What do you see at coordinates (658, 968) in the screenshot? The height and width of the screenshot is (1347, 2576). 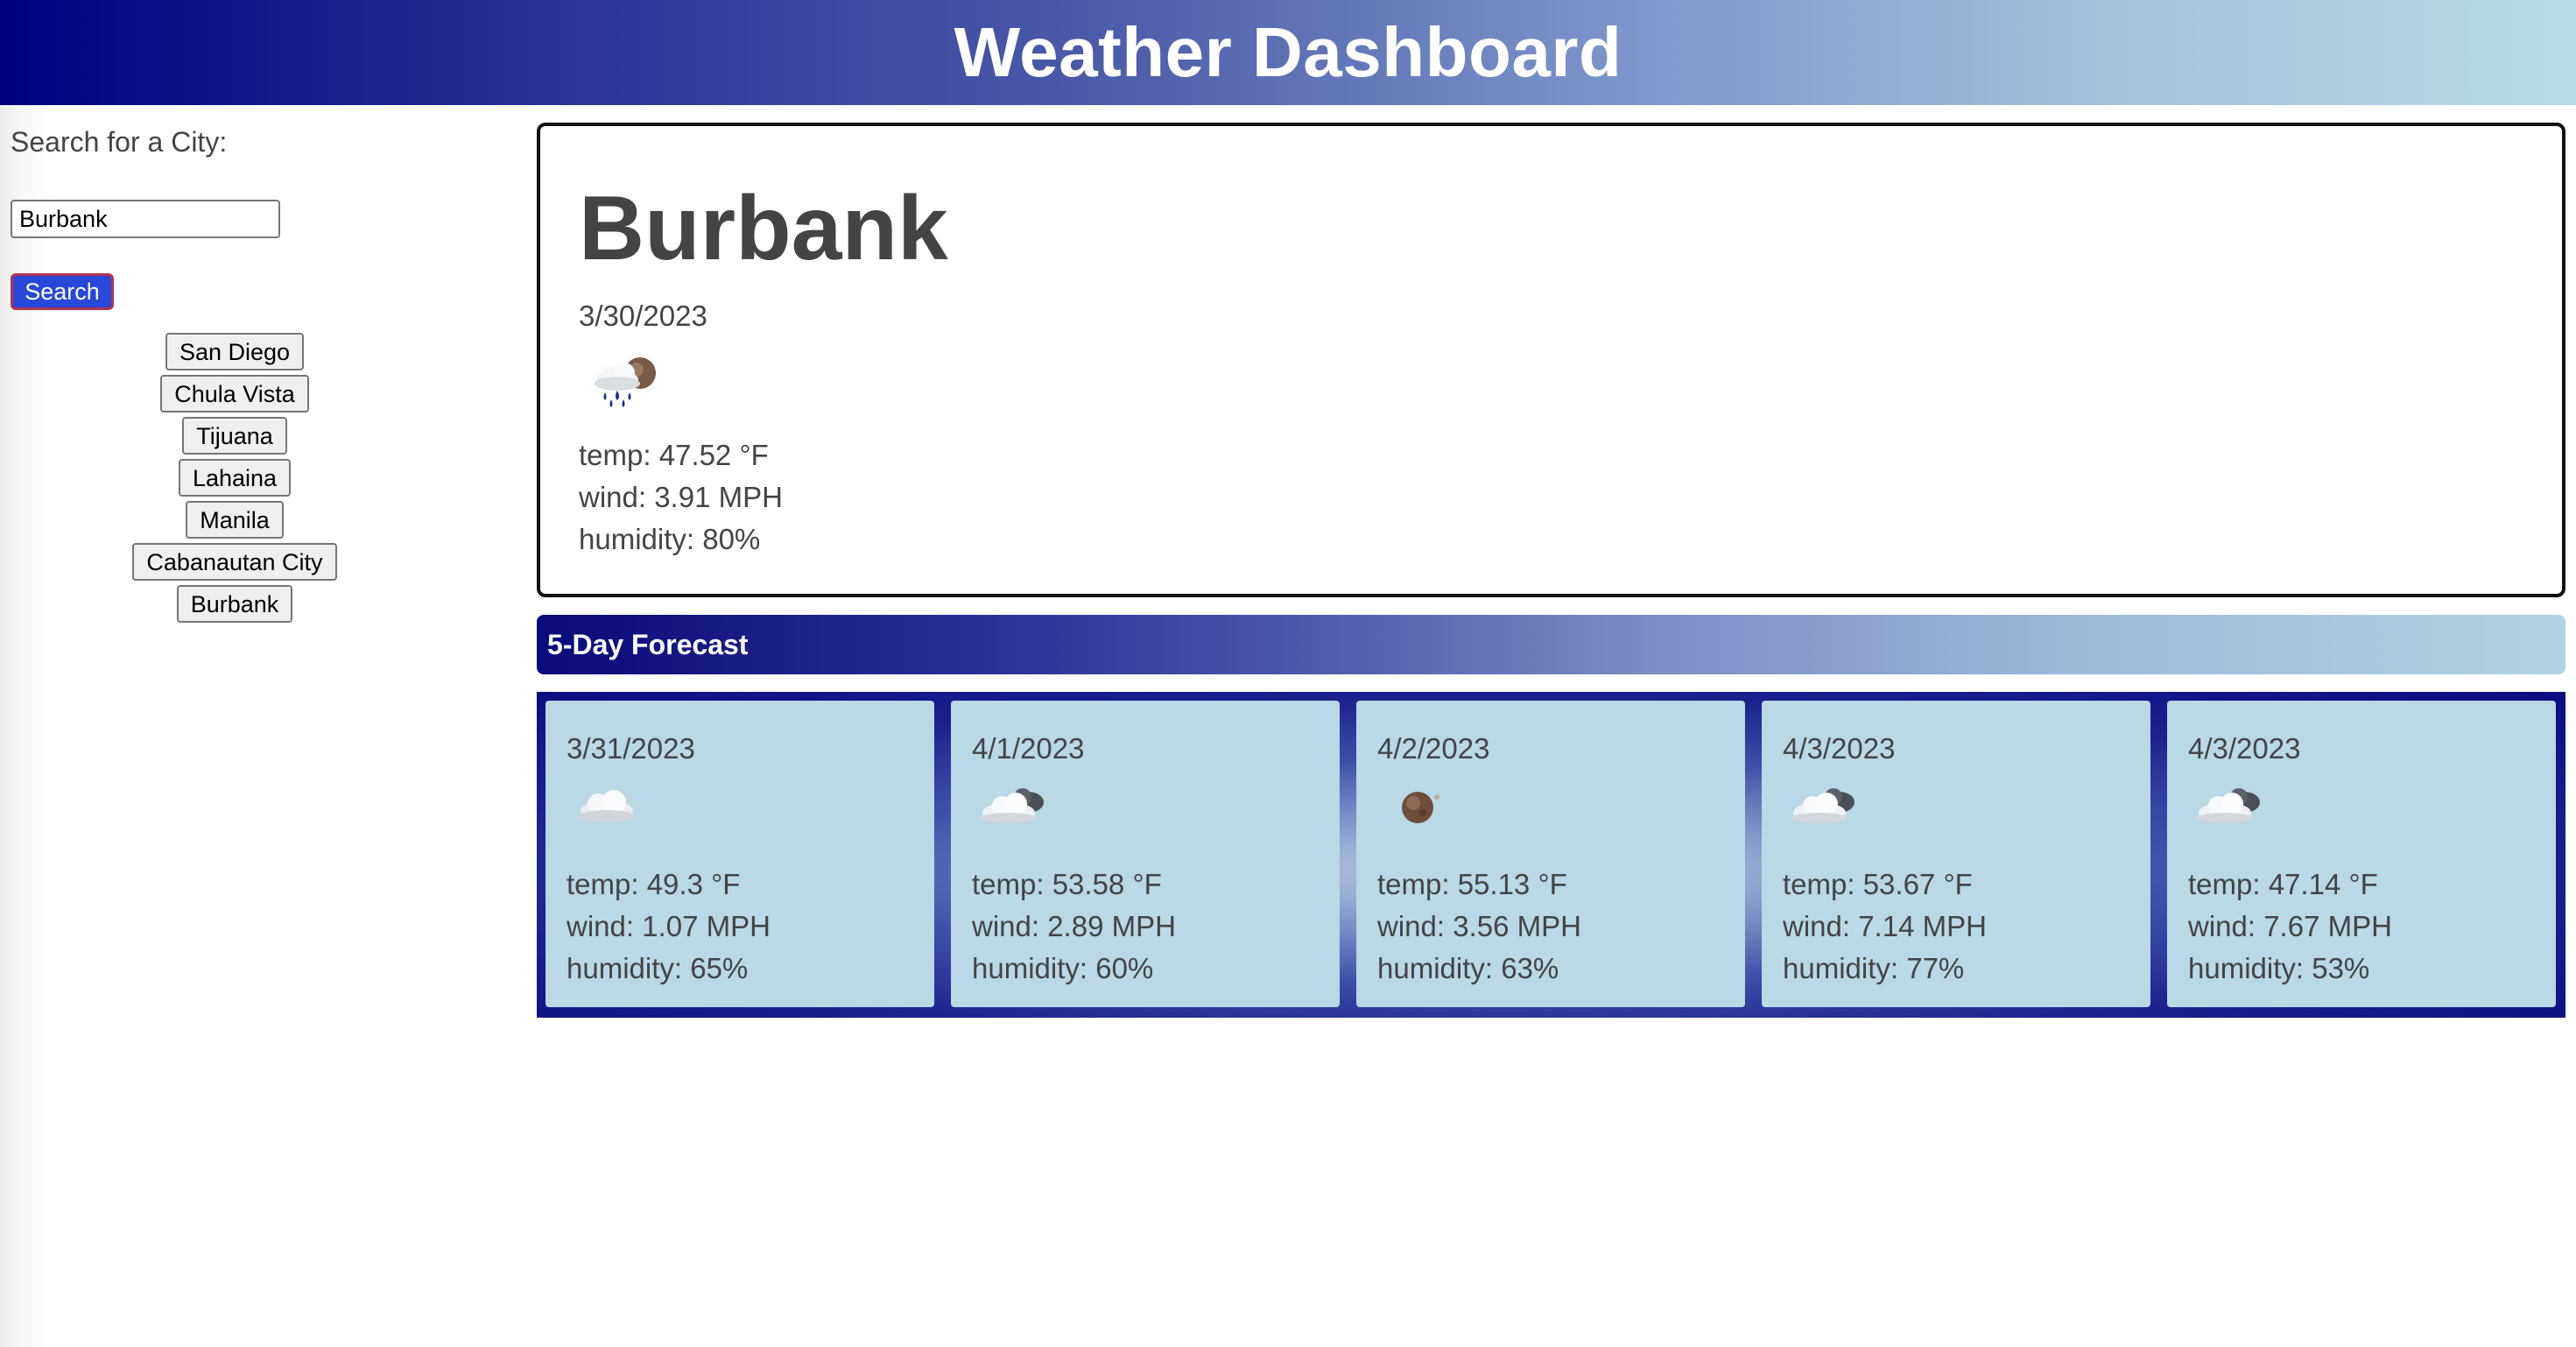 I see `forecast-humidity: humidity: 65%` at bounding box center [658, 968].